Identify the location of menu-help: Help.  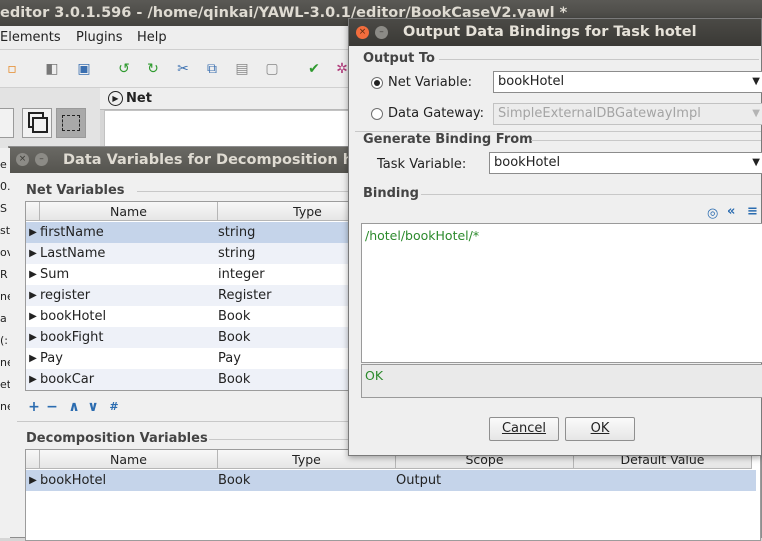
(152, 37).